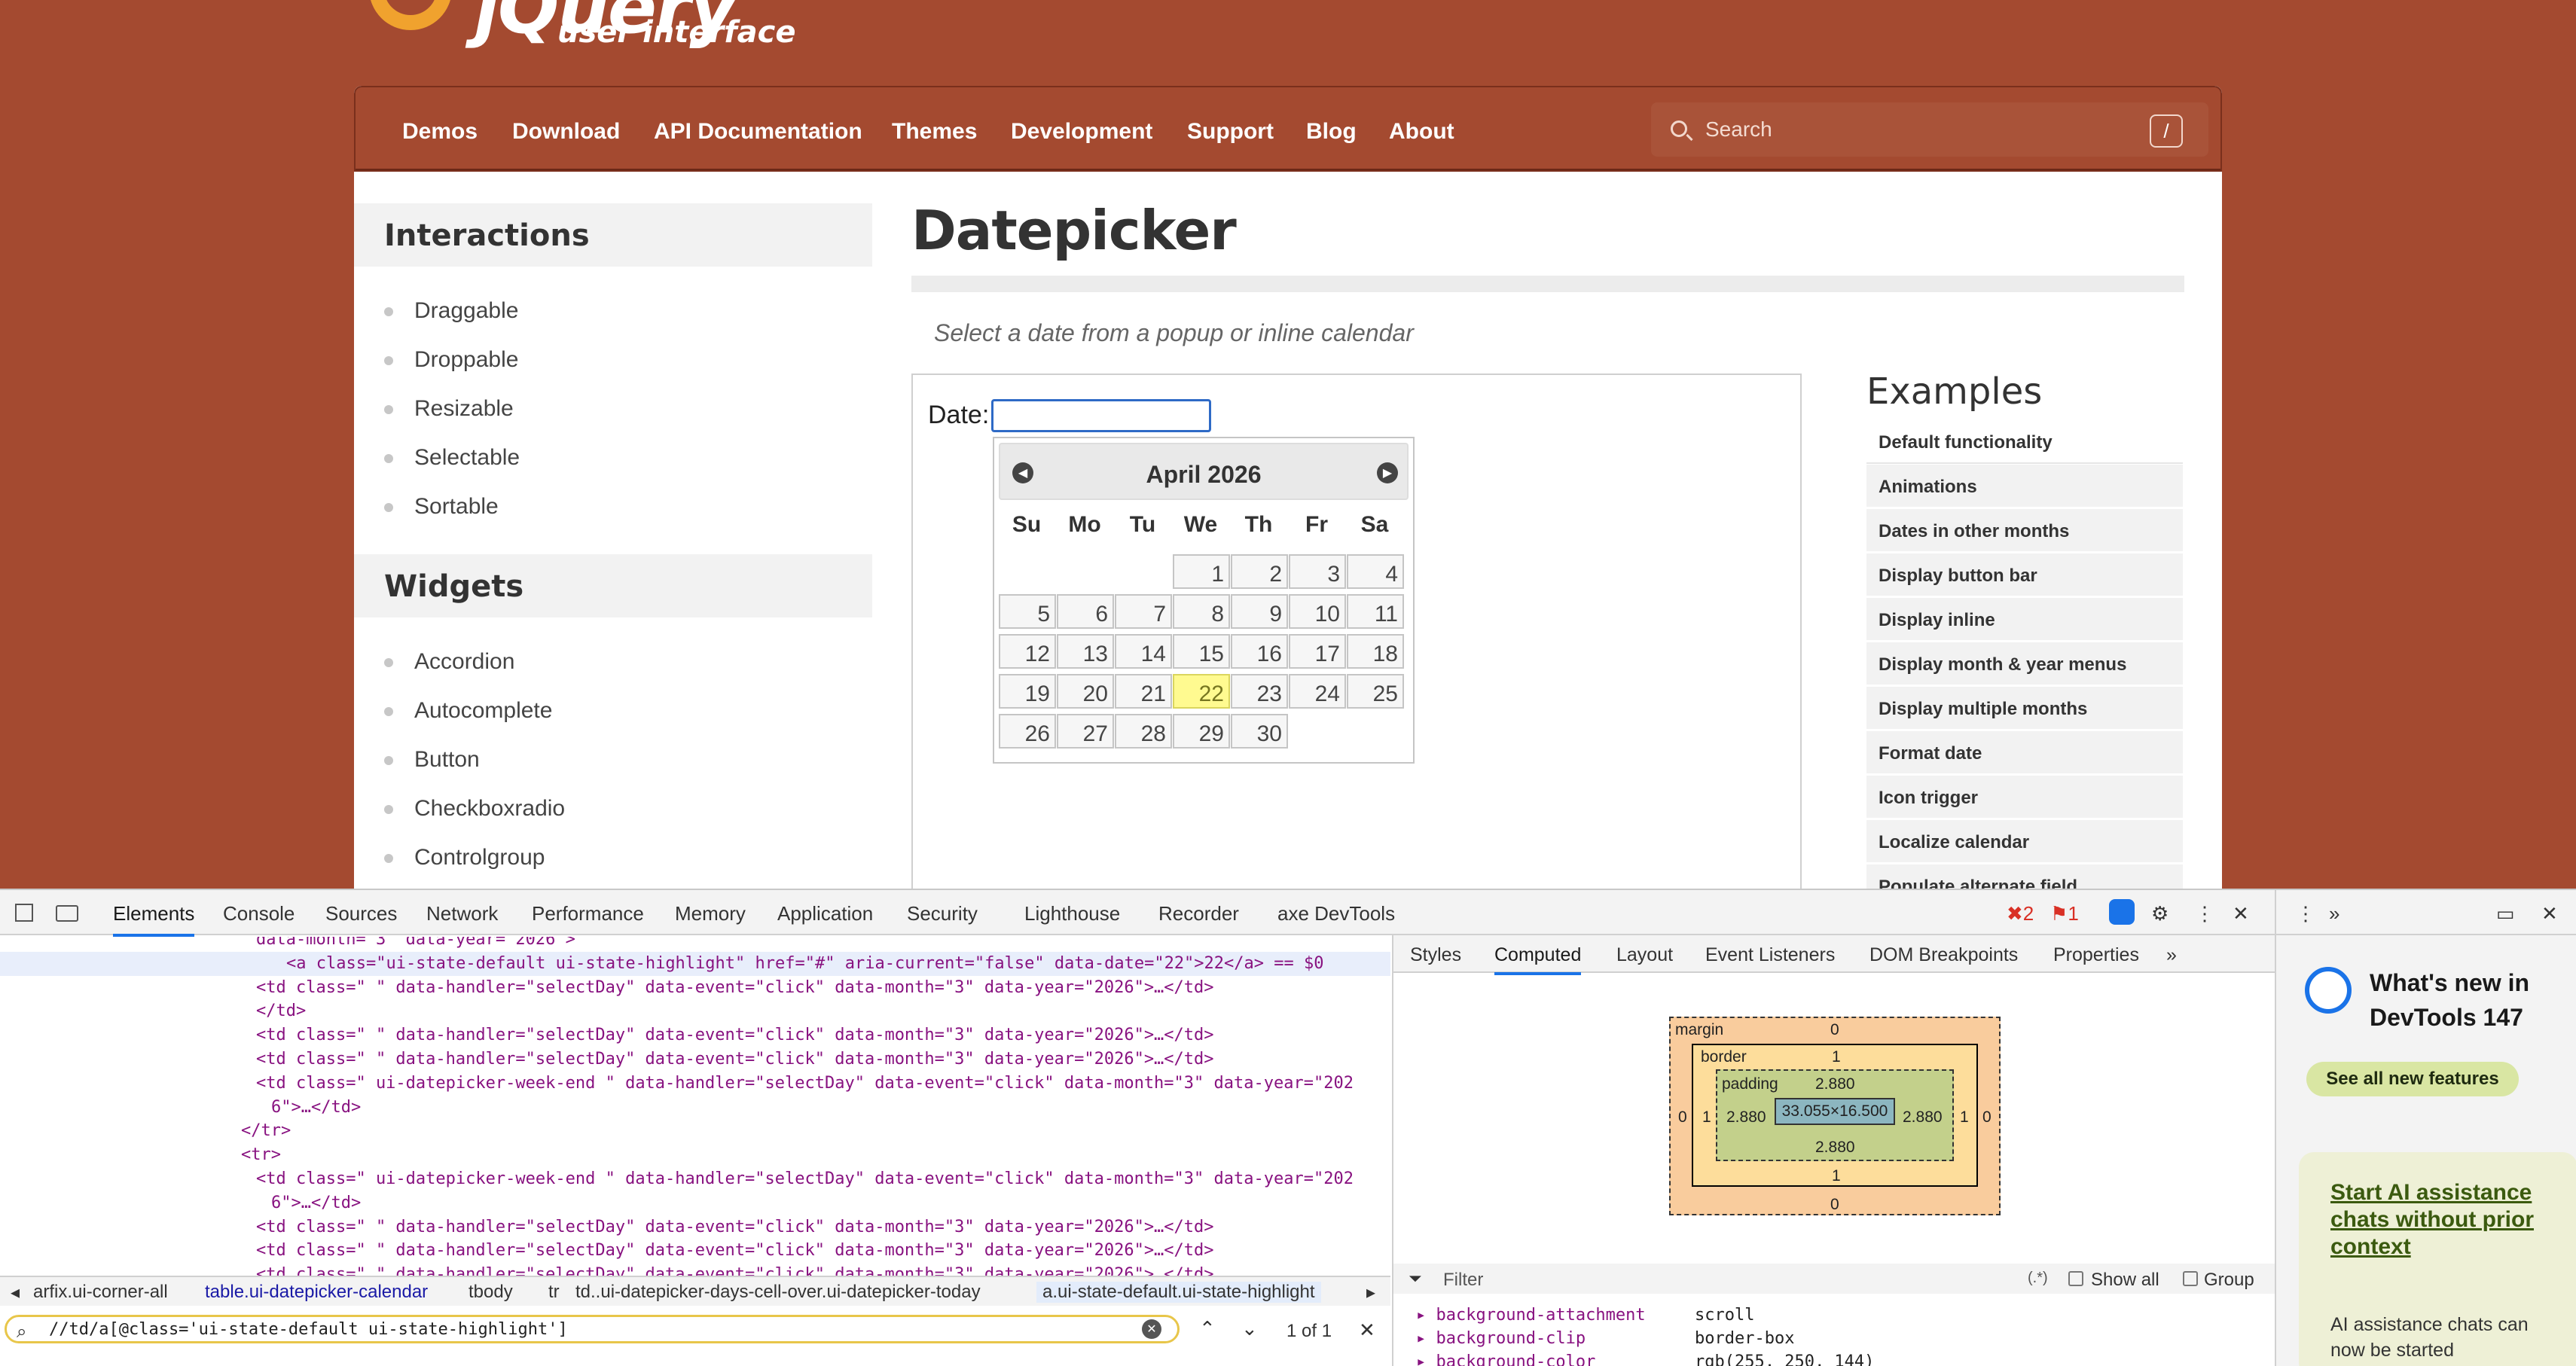  Describe the element at coordinates (1207, 1329) in the screenshot. I see `find-prev-icon: ⌃` at that location.